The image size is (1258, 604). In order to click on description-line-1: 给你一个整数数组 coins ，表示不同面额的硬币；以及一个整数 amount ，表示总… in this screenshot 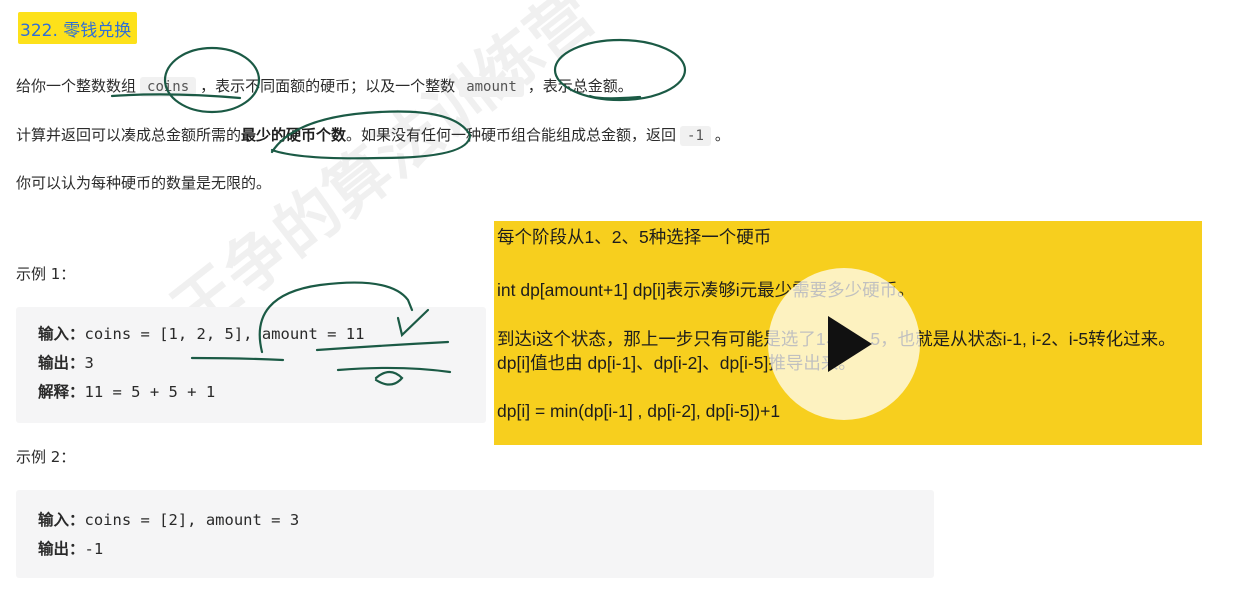, I will do `click(324, 86)`.